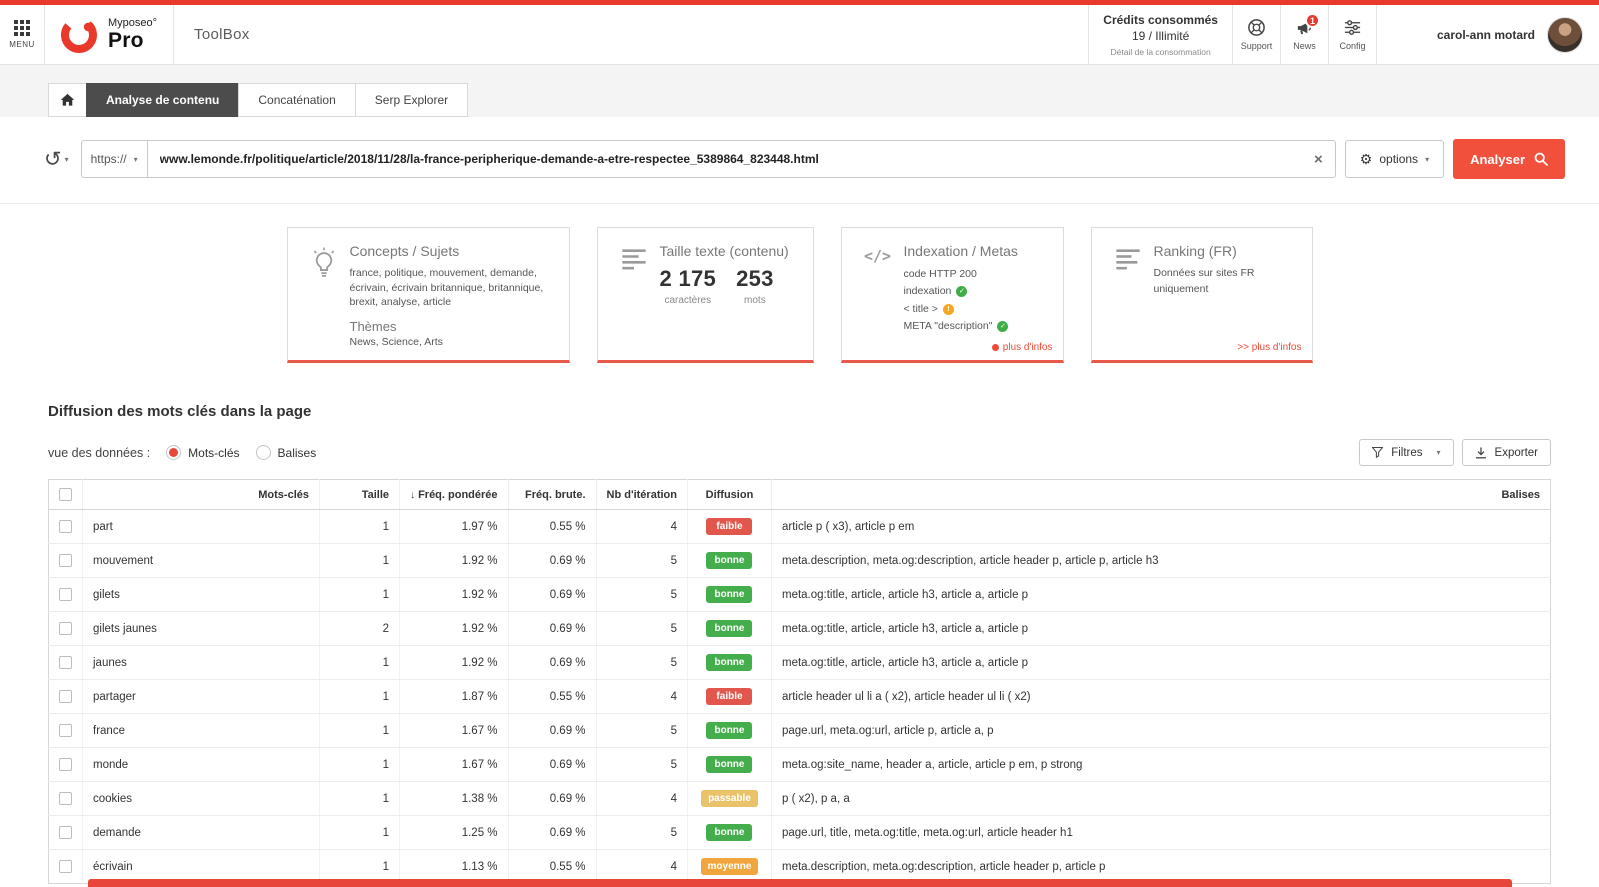 Image resolution: width=1599 pixels, height=887 pixels. I want to click on header-taille: Taille, so click(359, 495).